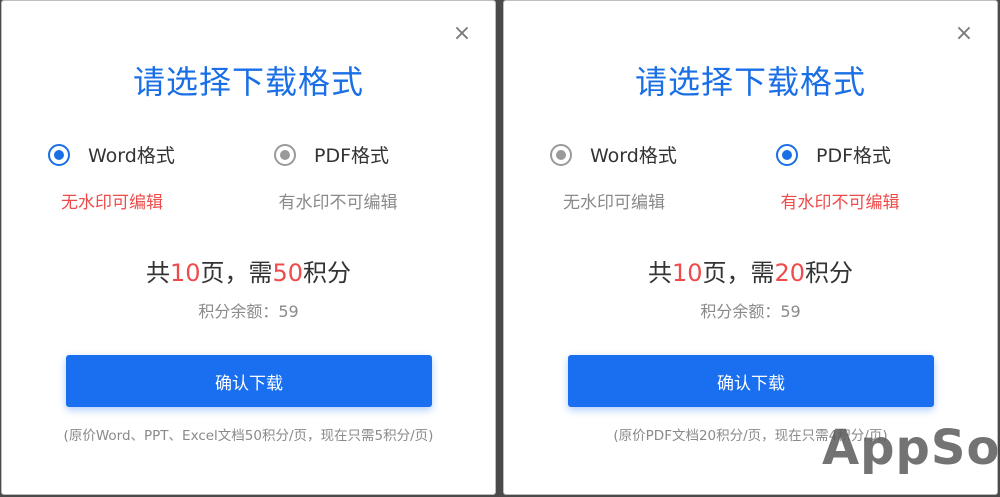  Describe the element at coordinates (790, 273) in the screenshot. I see `points-required: 20` at that location.